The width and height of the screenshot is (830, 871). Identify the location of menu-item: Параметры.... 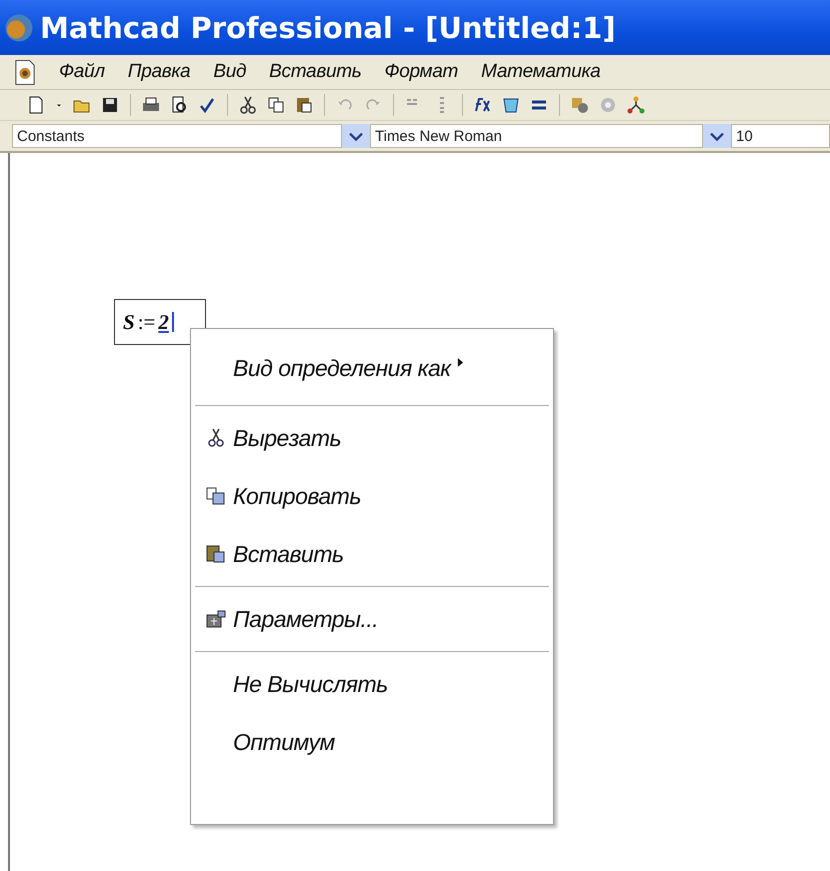
(305, 619).